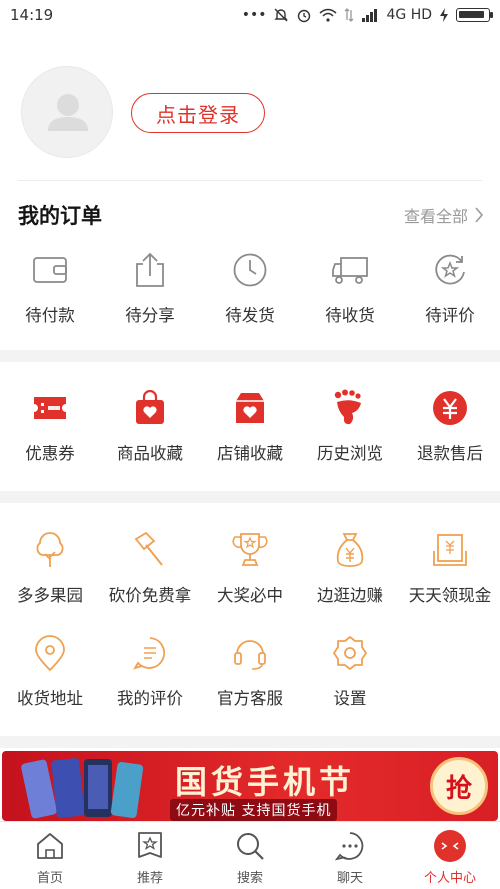 The height and width of the screenshot is (889, 500). Describe the element at coordinates (150, 453) in the screenshot. I see `service-label: 商品收藏` at that location.